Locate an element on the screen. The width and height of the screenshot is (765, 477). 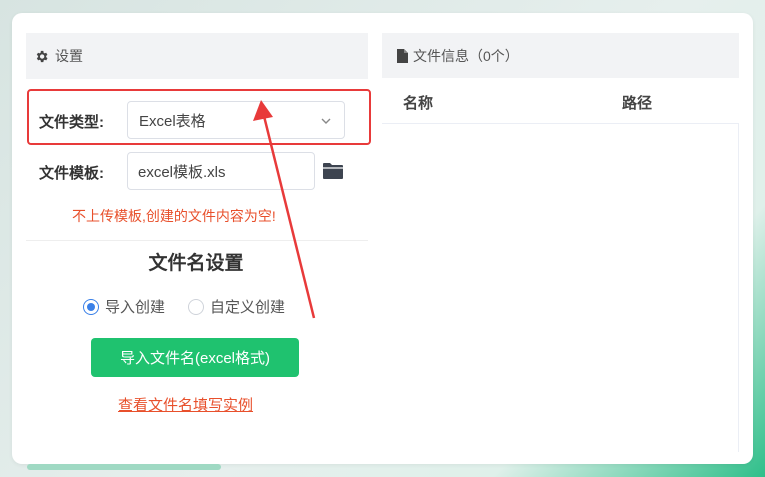
file-icon is located at coordinates (402, 55).